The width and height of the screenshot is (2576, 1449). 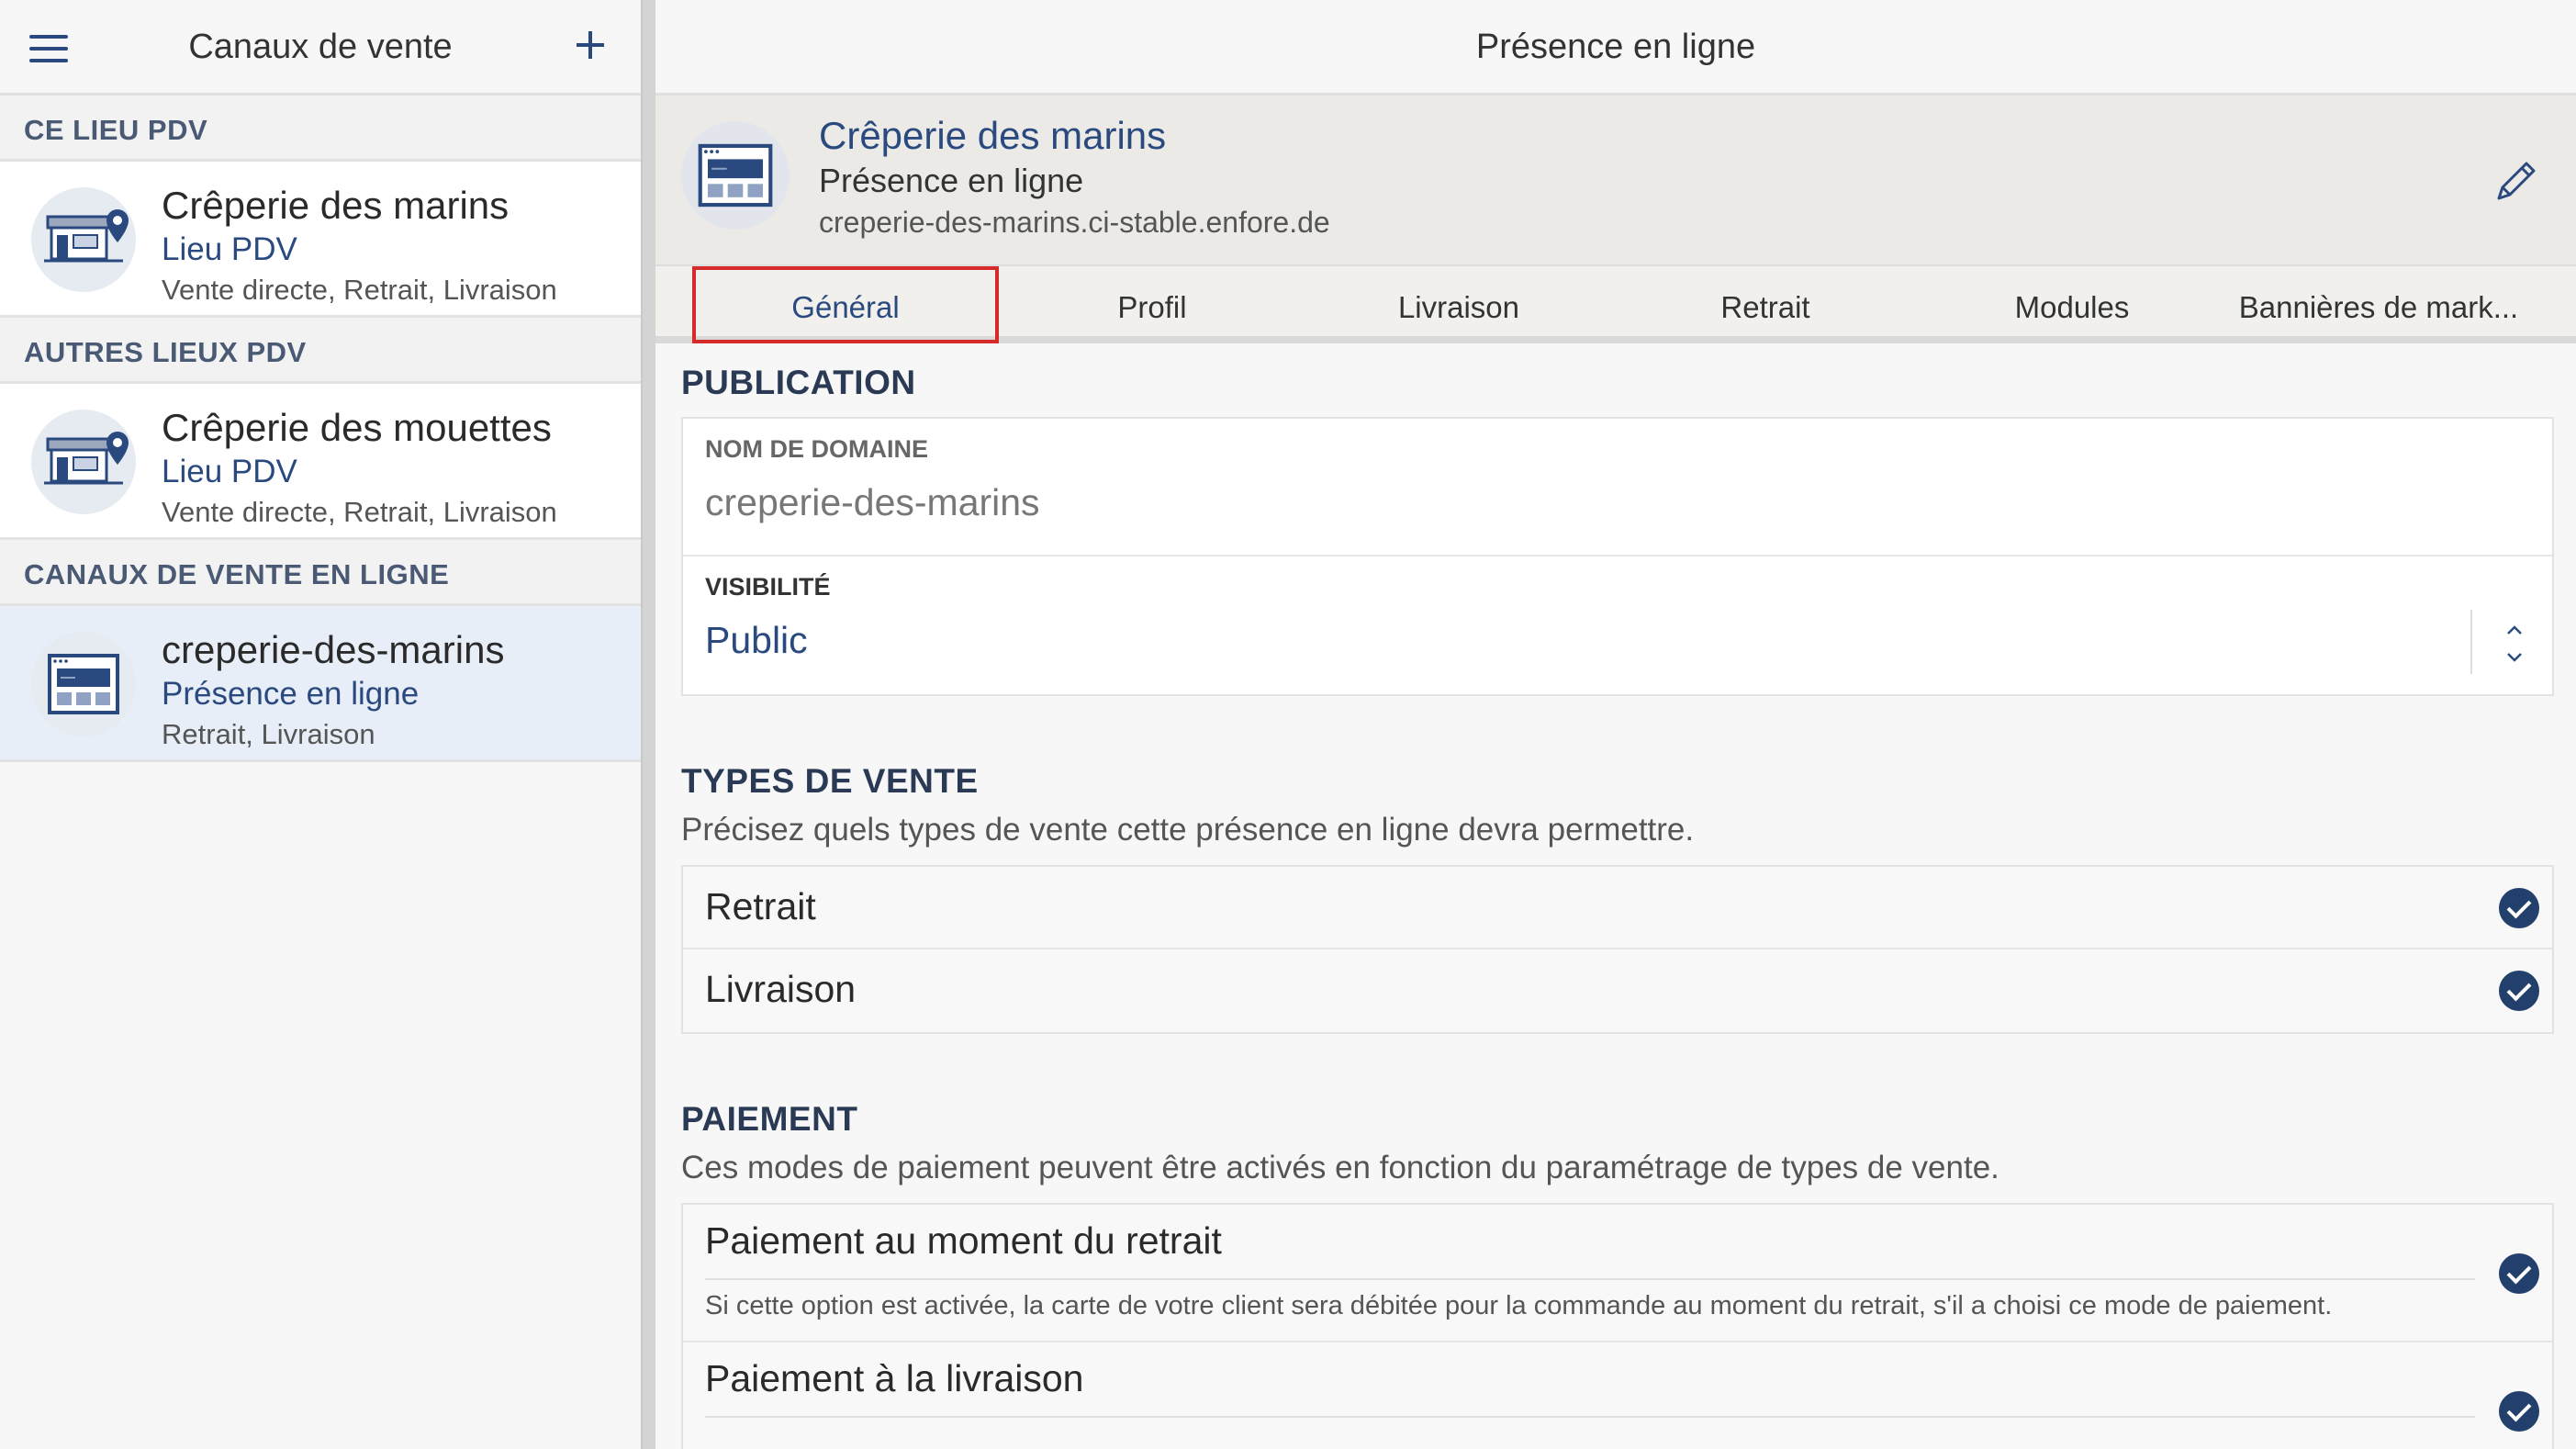 I want to click on sidebar-title: Canaux de vente, so click(x=320, y=47).